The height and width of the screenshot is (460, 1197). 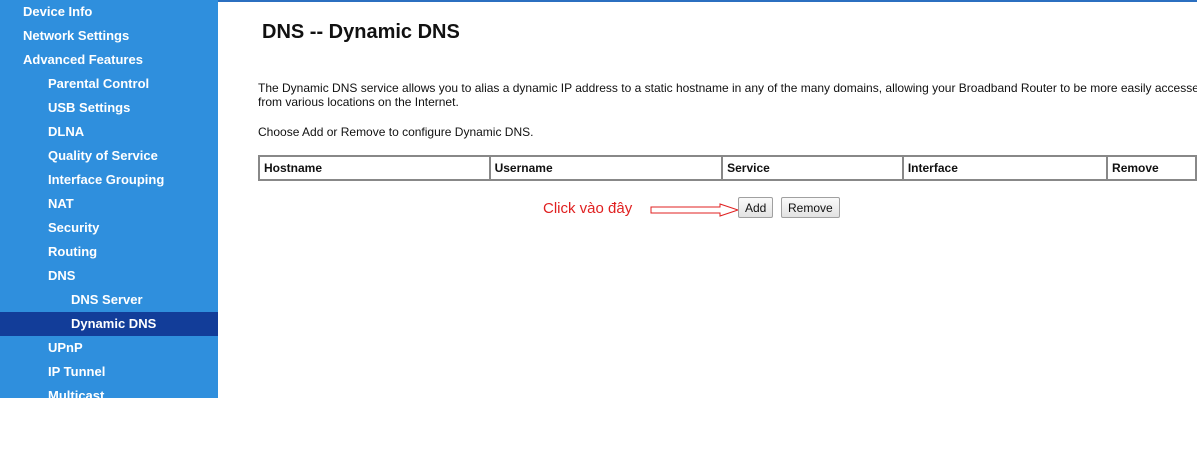 What do you see at coordinates (109, 204) in the screenshot?
I see `sidebar-item-nat: NAT` at bounding box center [109, 204].